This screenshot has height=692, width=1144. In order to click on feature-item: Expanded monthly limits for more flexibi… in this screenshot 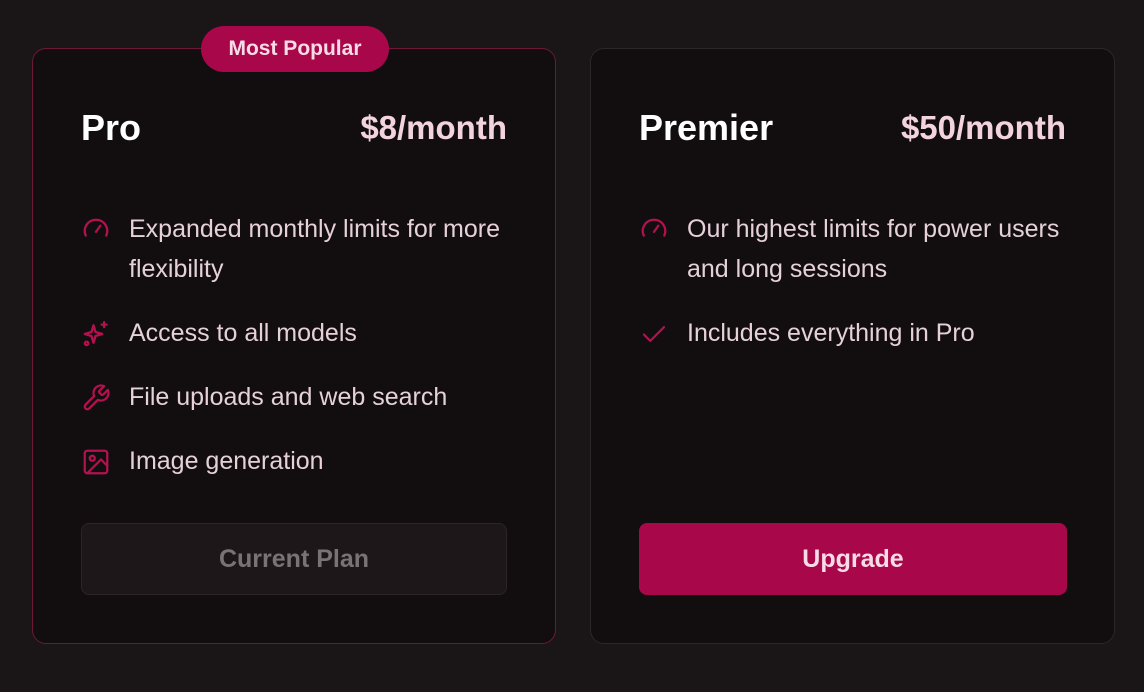, I will do `click(301, 249)`.